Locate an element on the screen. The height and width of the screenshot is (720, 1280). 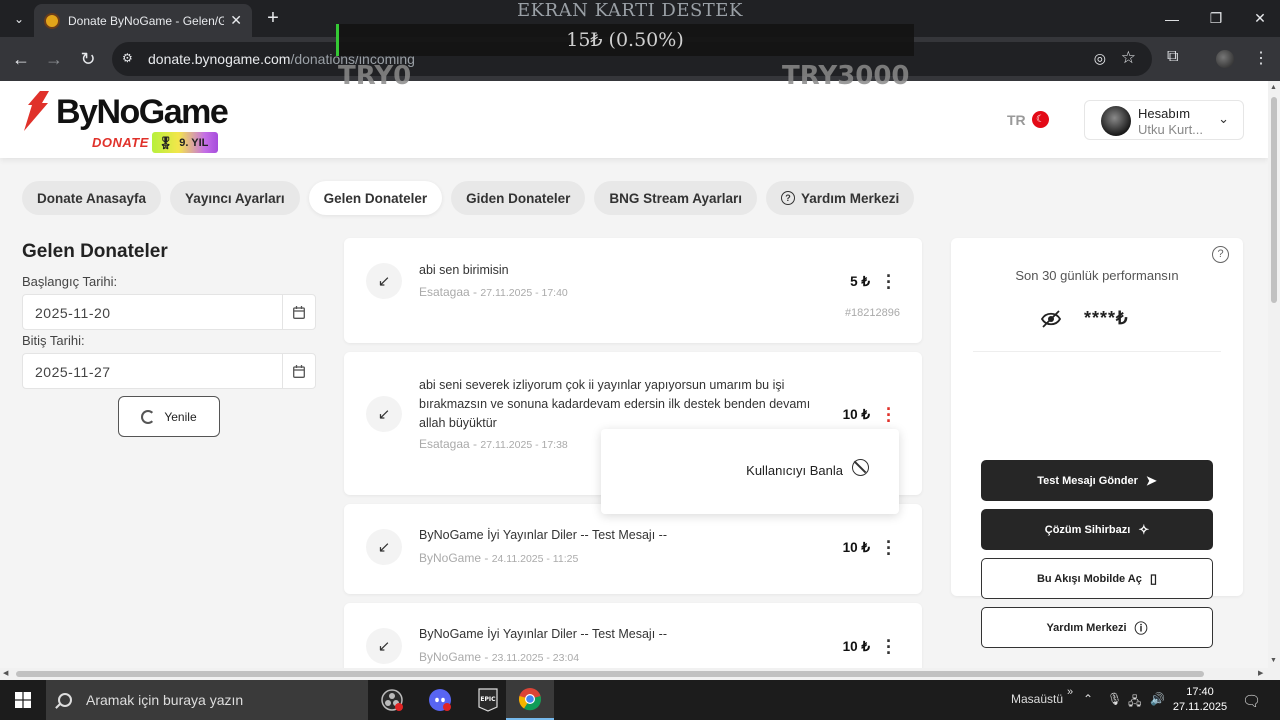
microphone-icon: 🎙 is located at coordinates (1114, 699).